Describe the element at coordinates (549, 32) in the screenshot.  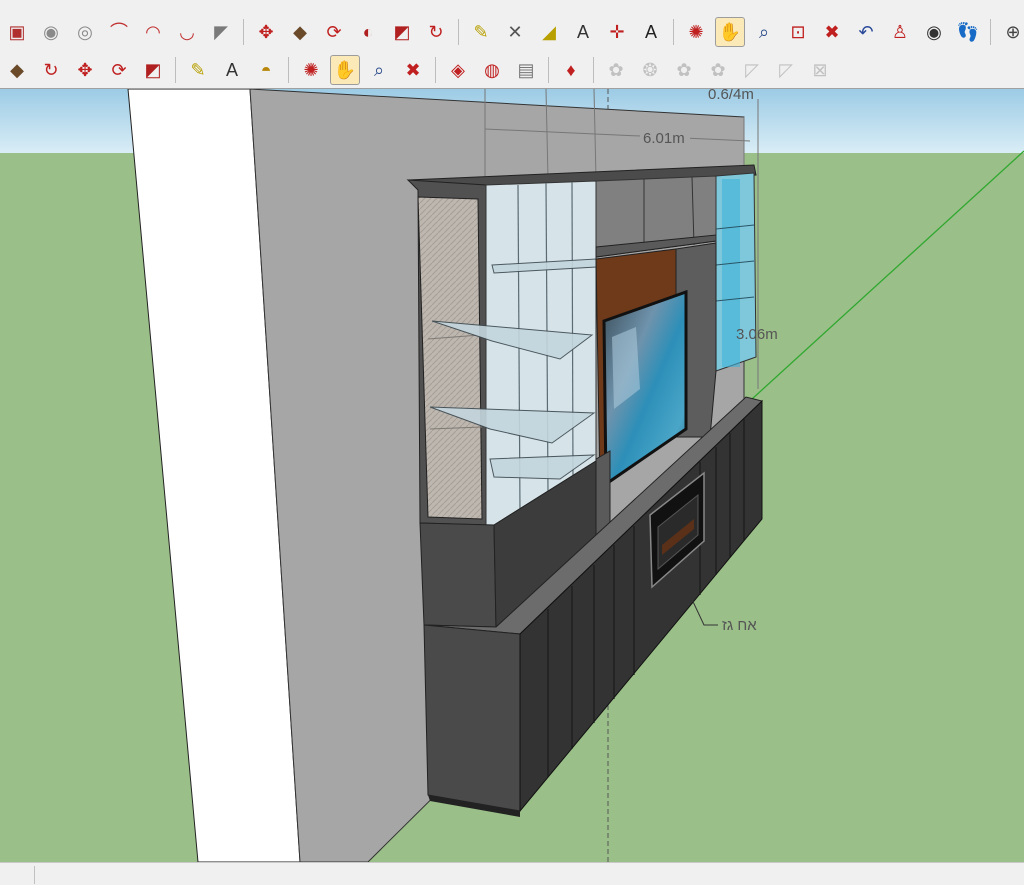
I see `protractor-icon: ◢` at that location.